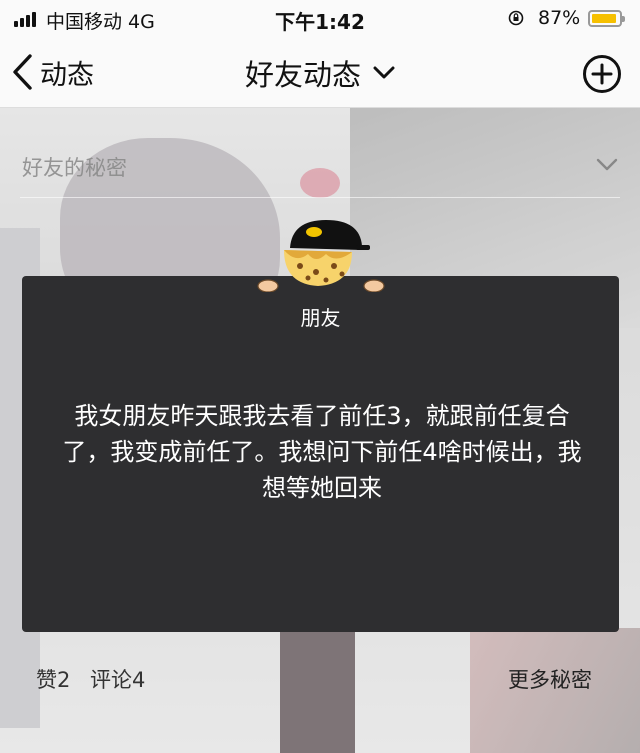 The image size is (640, 753). I want to click on plus-circle-icon, so click(602, 74).